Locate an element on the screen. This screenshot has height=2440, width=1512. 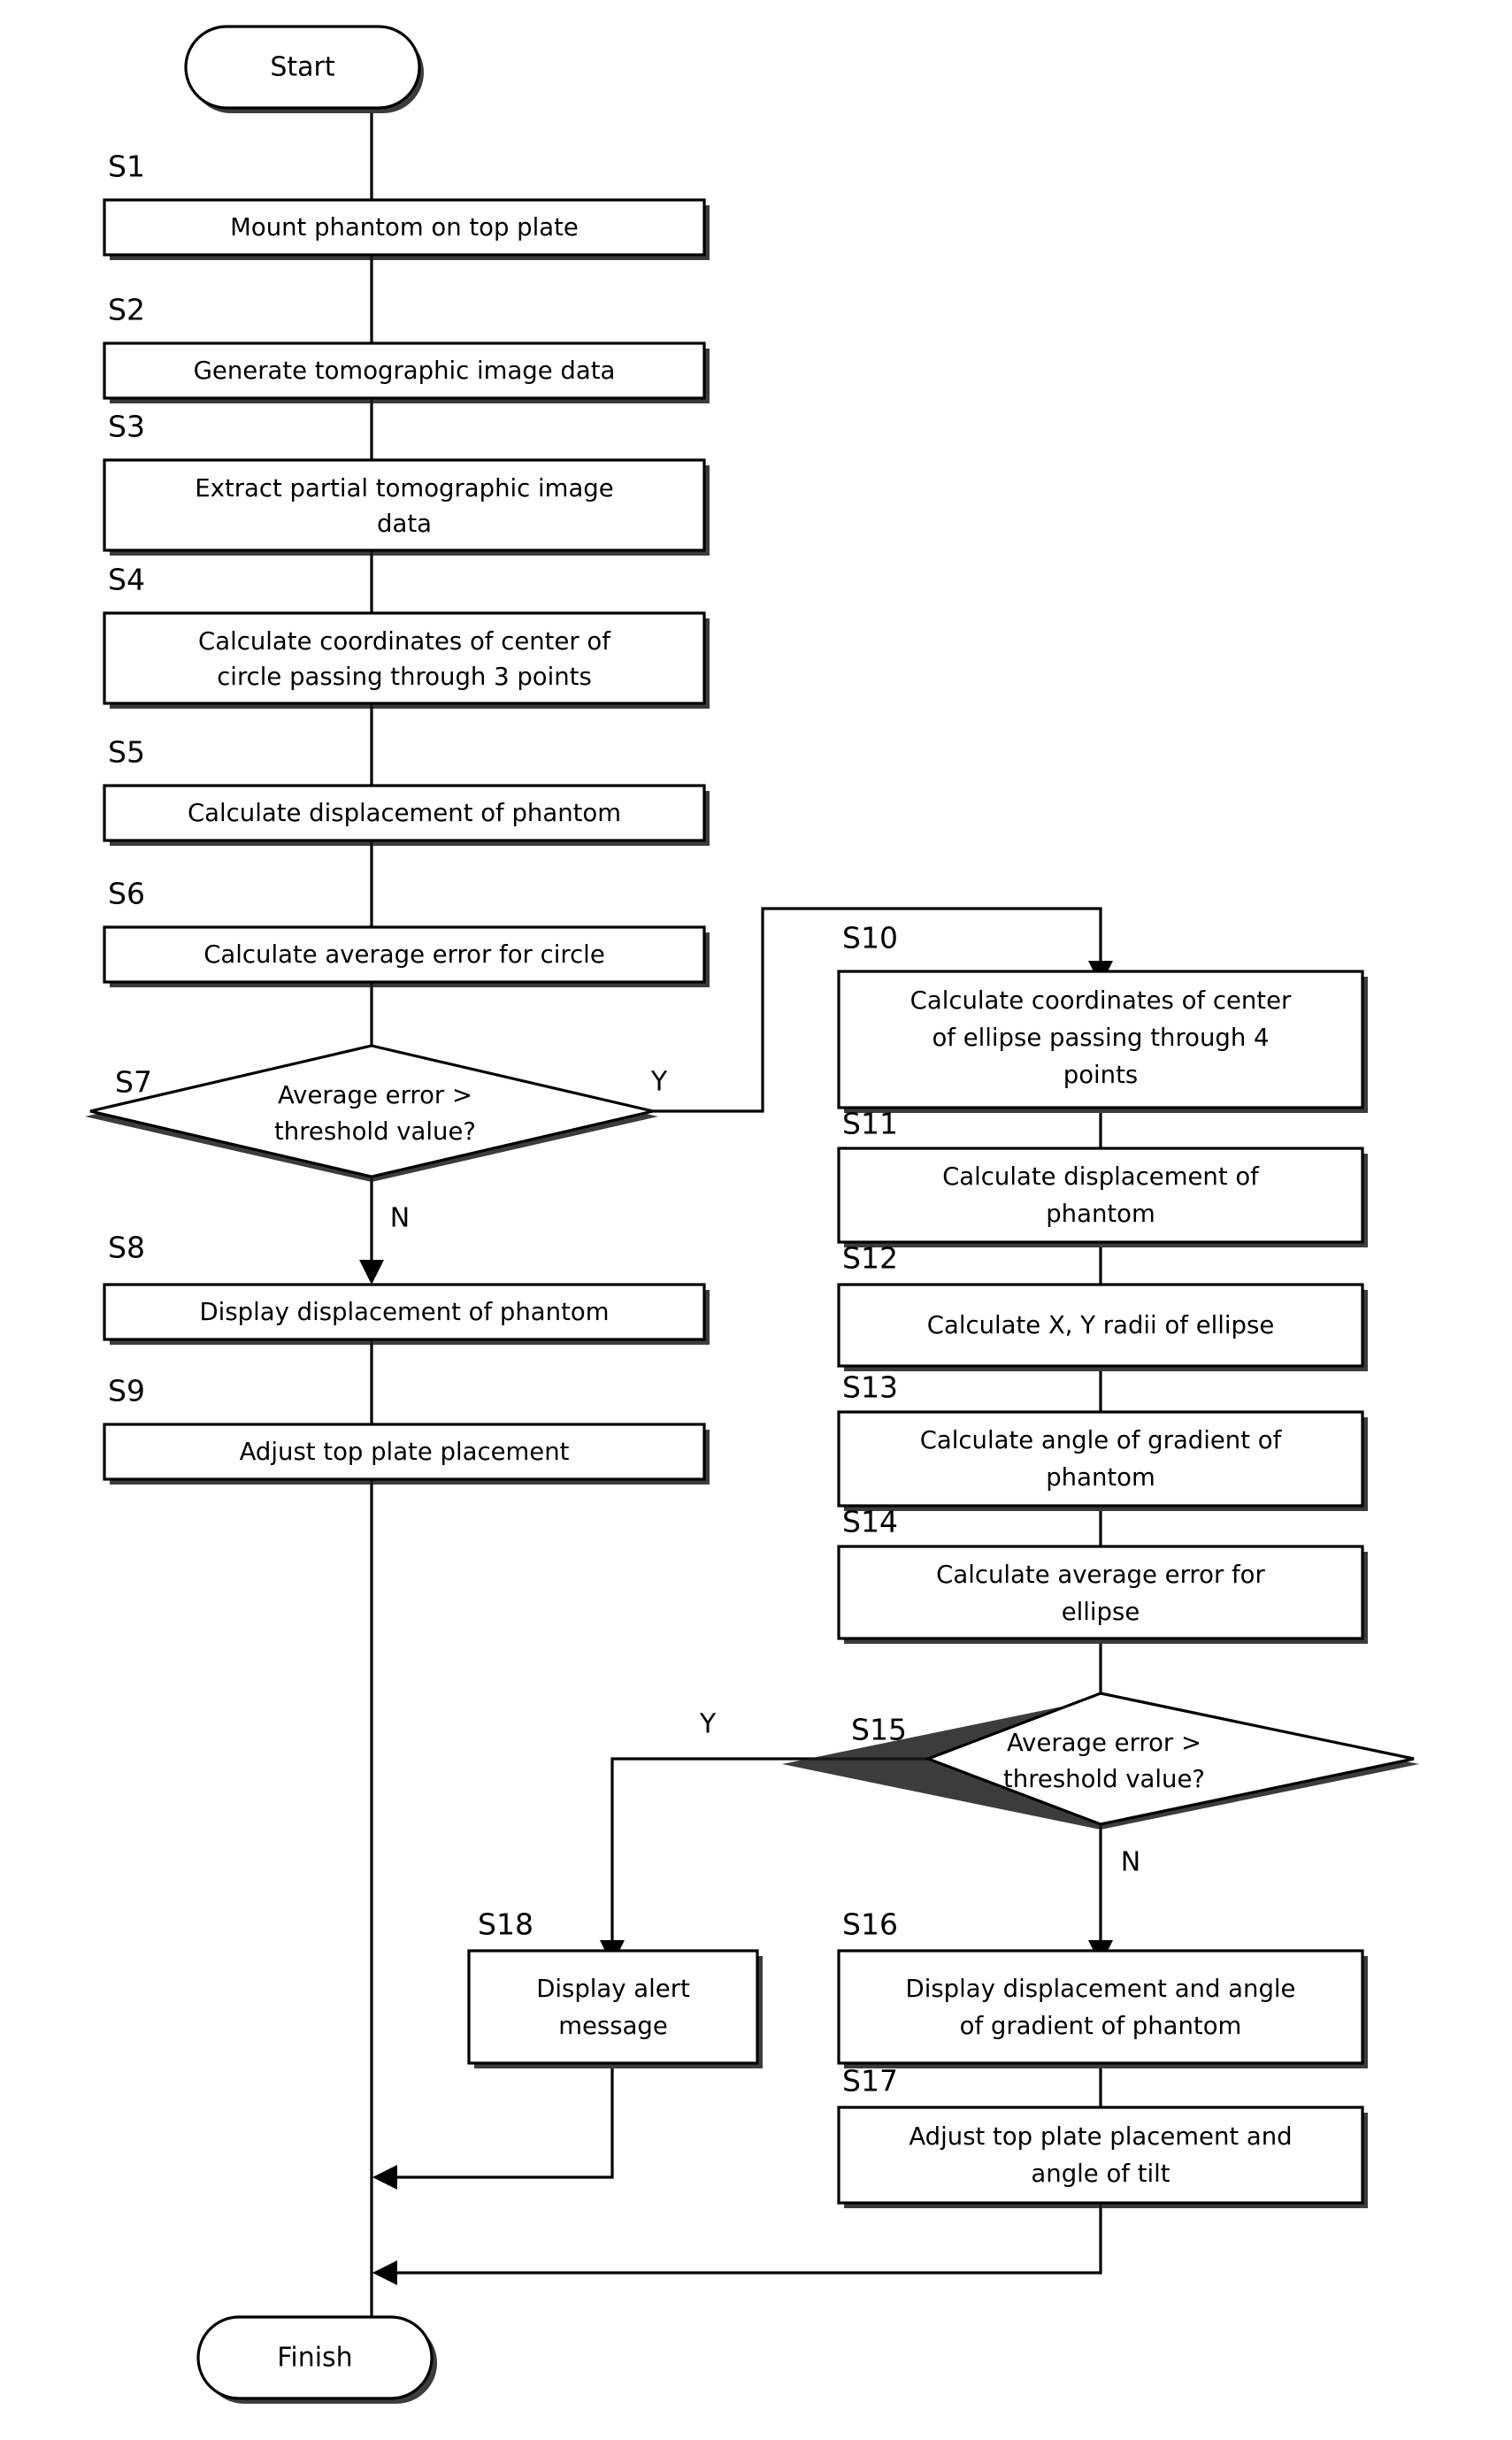
step-label-s4: S4 is located at coordinates (126, 580).